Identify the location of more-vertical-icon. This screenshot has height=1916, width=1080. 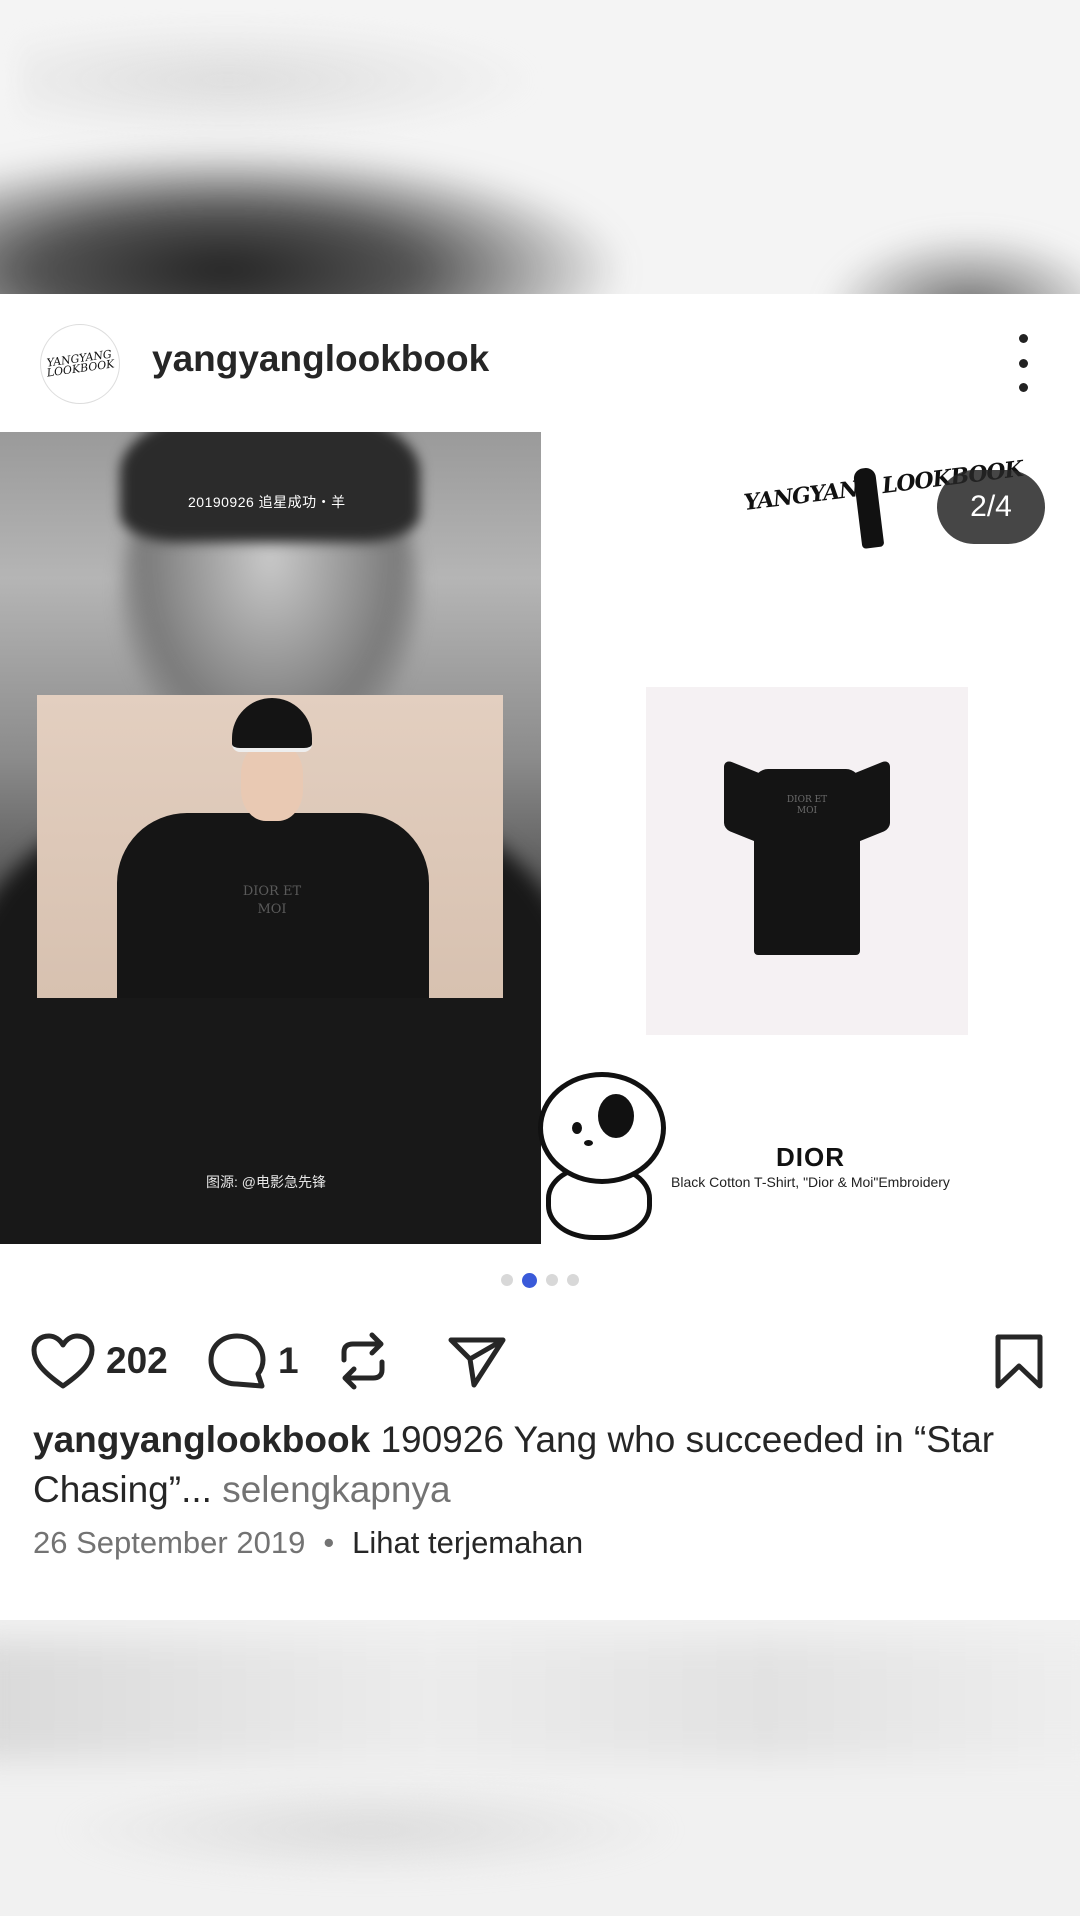
(1023, 363).